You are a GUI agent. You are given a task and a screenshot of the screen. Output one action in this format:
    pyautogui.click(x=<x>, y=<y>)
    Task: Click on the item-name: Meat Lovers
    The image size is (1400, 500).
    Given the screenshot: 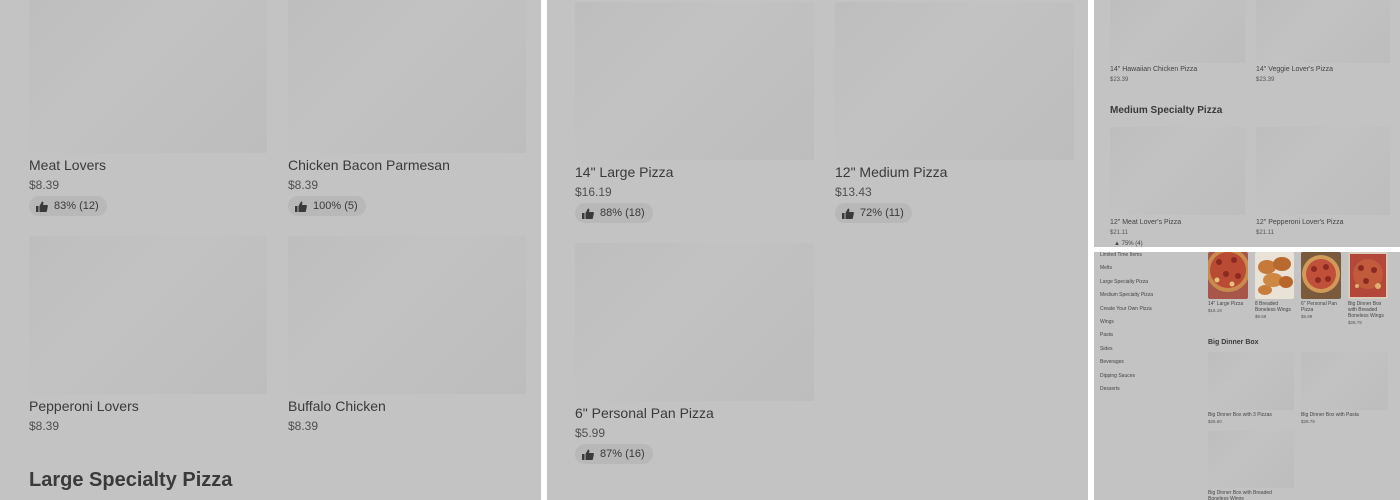 What is the action you would take?
    pyautogui.click(x=68, y=165)
    